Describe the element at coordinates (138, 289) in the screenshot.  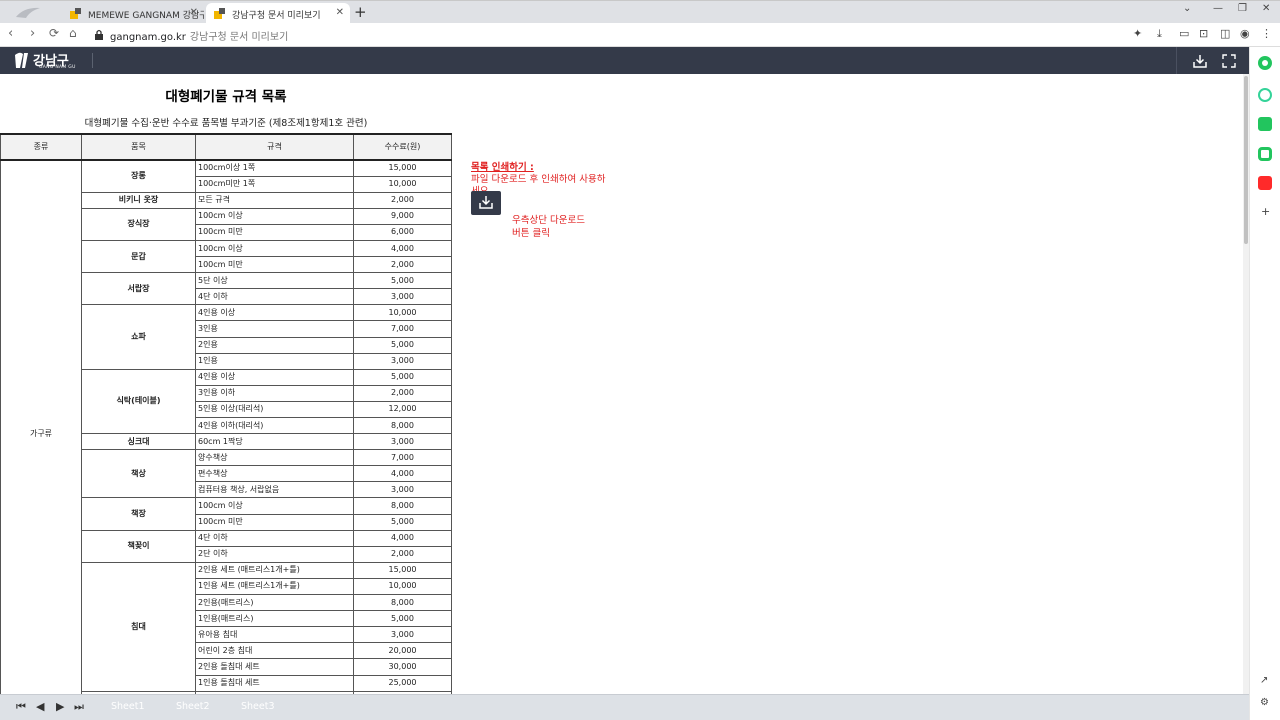
I see `item-cell: 서랍장` at that location.